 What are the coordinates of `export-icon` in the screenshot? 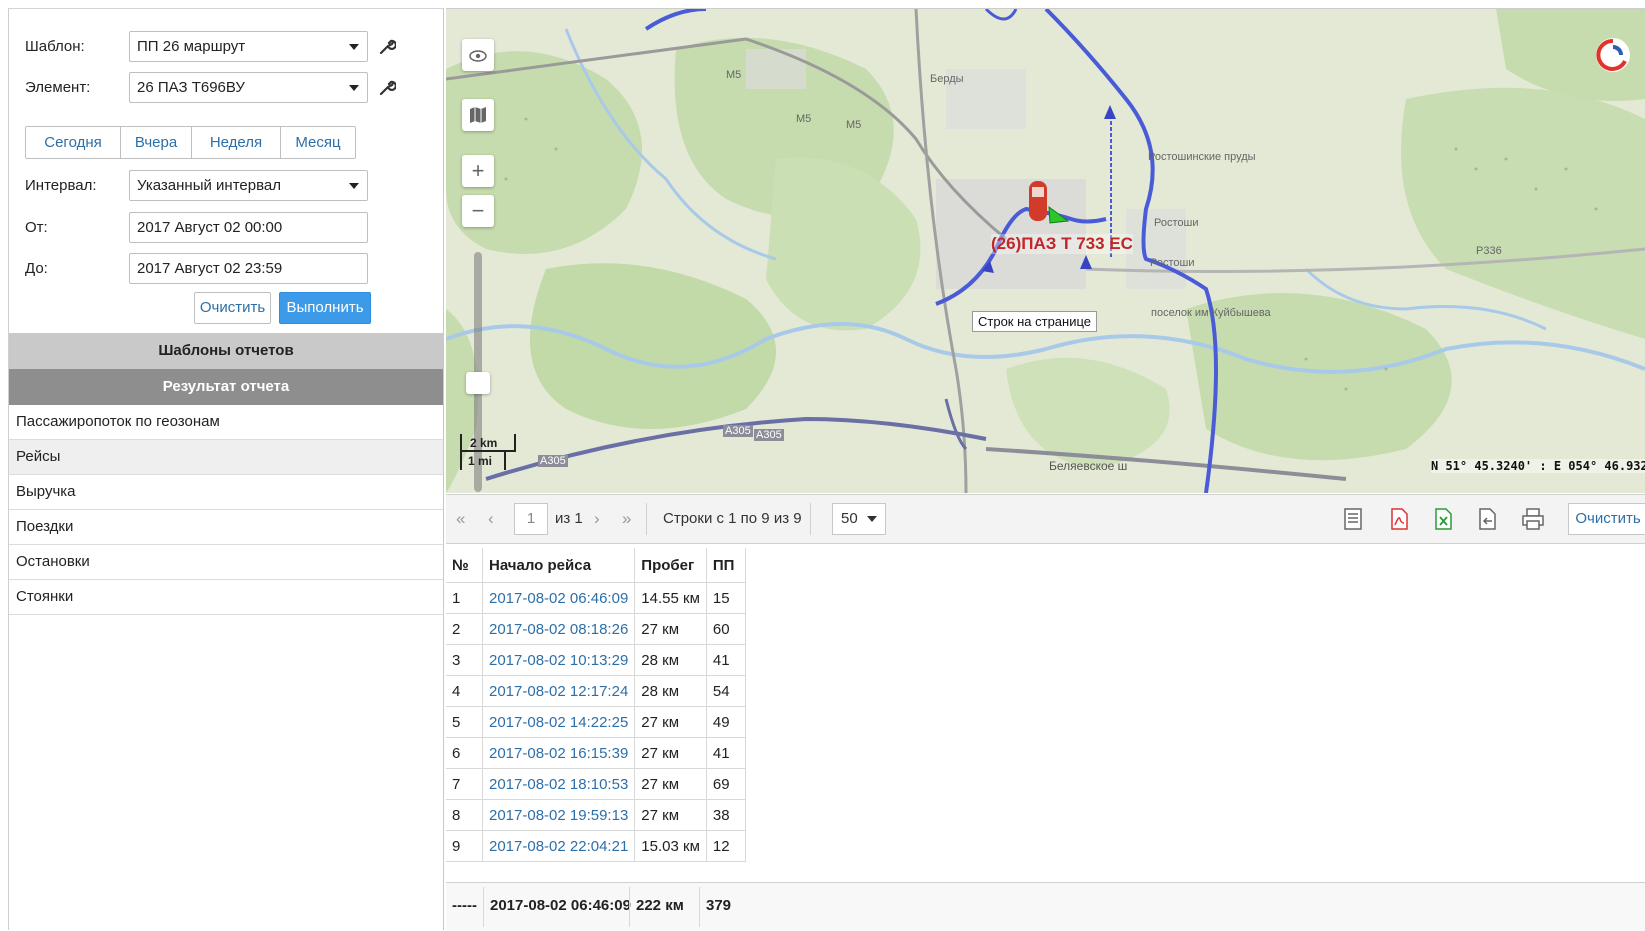 It's located at (1487, 519).